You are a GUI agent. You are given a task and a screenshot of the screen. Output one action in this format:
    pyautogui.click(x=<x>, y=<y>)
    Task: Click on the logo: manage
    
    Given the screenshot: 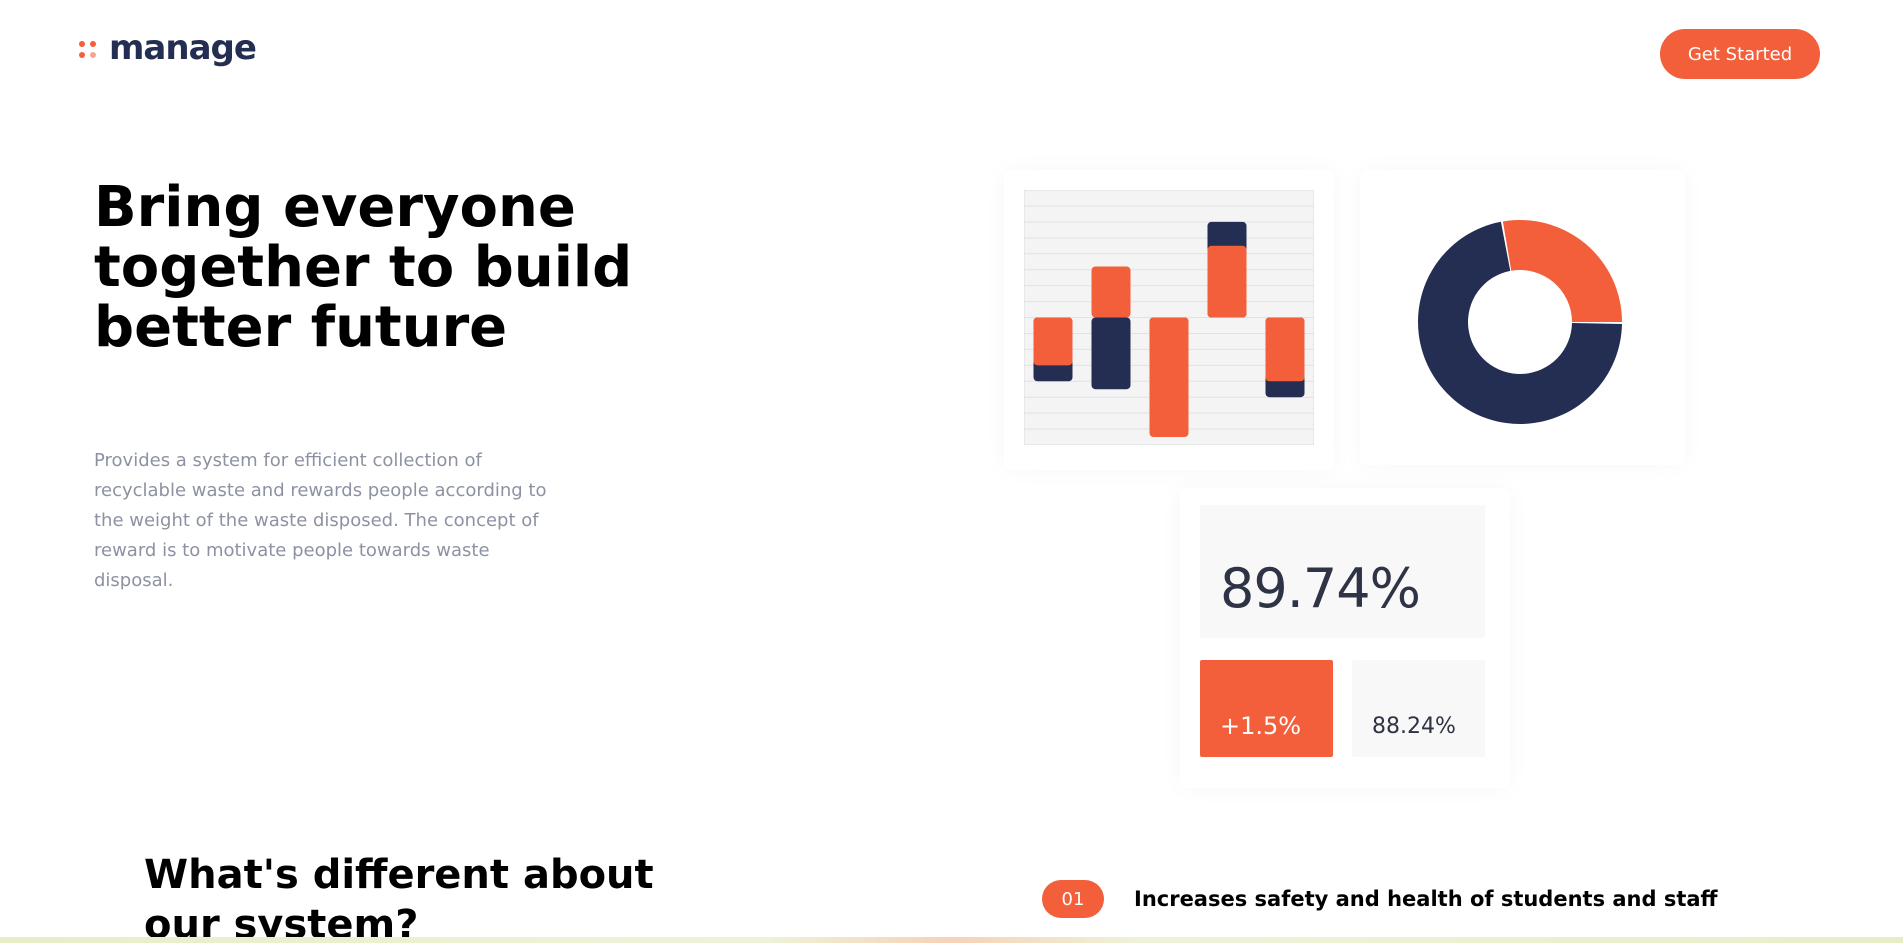 What is the action you would take?
    pyautogui.click(x=168, y=48)
    